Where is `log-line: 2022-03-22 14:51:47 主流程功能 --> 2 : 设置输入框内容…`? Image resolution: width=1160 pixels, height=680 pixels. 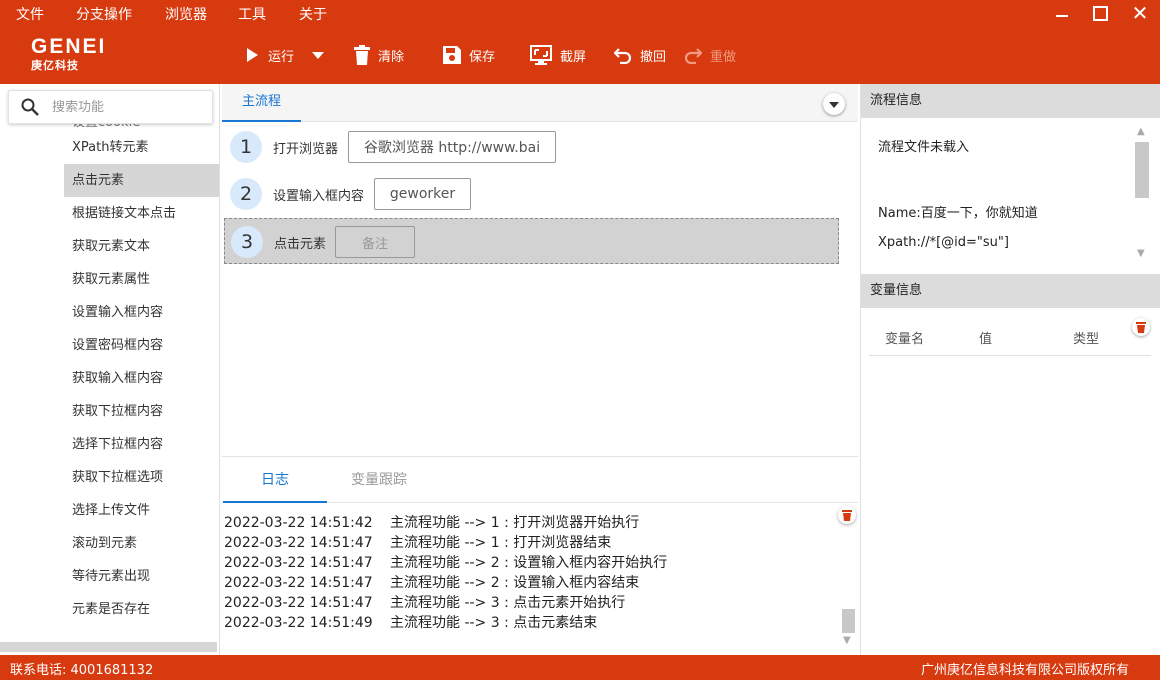 log-line: 2022-03-22 14:51:47 主流程功能 --> 2 : 设置输入框内容… is located at coordinates (530, 583).